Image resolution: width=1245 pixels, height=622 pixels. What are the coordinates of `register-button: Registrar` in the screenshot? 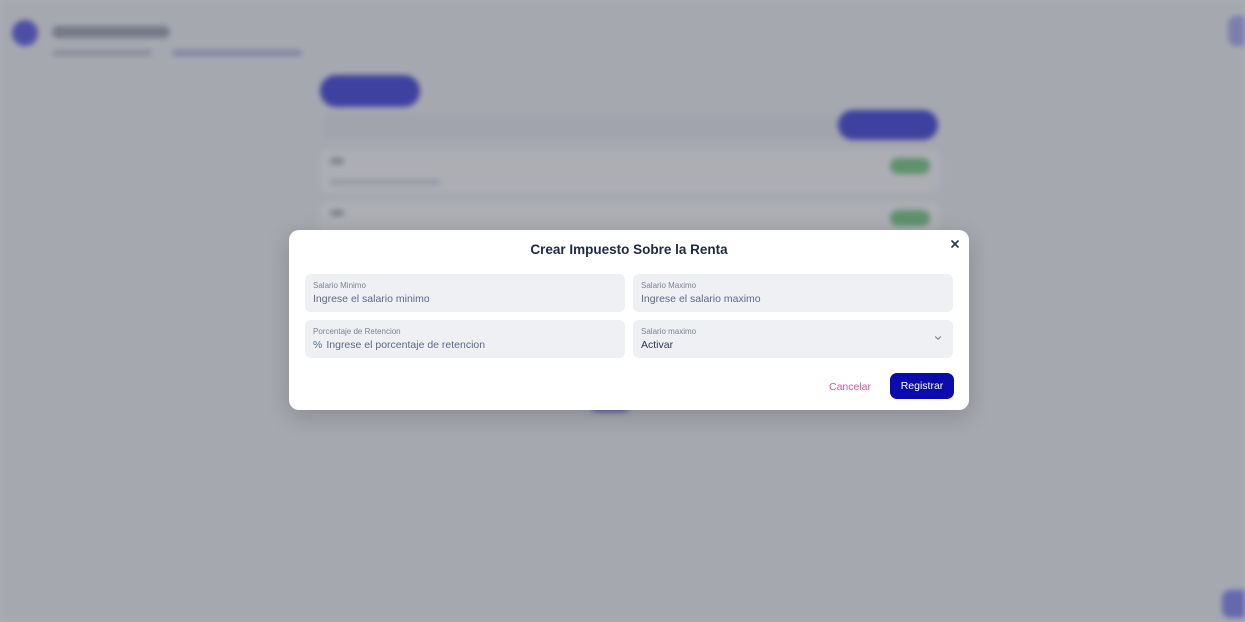 It's located at (922, 386).